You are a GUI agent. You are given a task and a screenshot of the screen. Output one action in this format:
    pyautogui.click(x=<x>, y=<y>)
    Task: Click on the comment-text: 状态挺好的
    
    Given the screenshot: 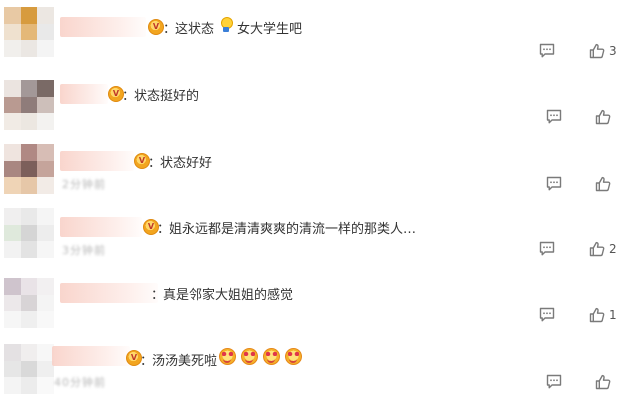 What is the action you would take?
    pyautogui.click(x=167, y=96)
    